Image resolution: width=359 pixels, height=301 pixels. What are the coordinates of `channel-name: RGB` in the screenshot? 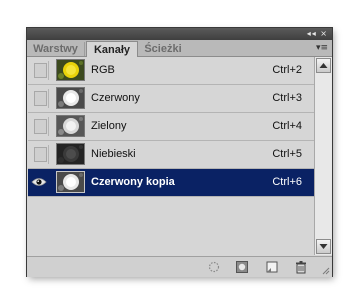 It's located at (103, 70).